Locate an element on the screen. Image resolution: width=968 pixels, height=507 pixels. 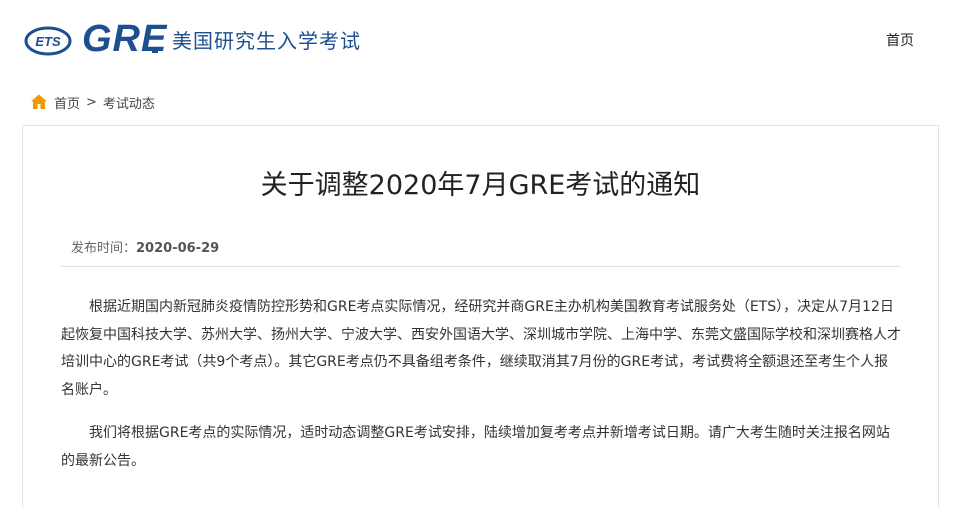
gre-logo-dot is located at coordinates (155, 50).